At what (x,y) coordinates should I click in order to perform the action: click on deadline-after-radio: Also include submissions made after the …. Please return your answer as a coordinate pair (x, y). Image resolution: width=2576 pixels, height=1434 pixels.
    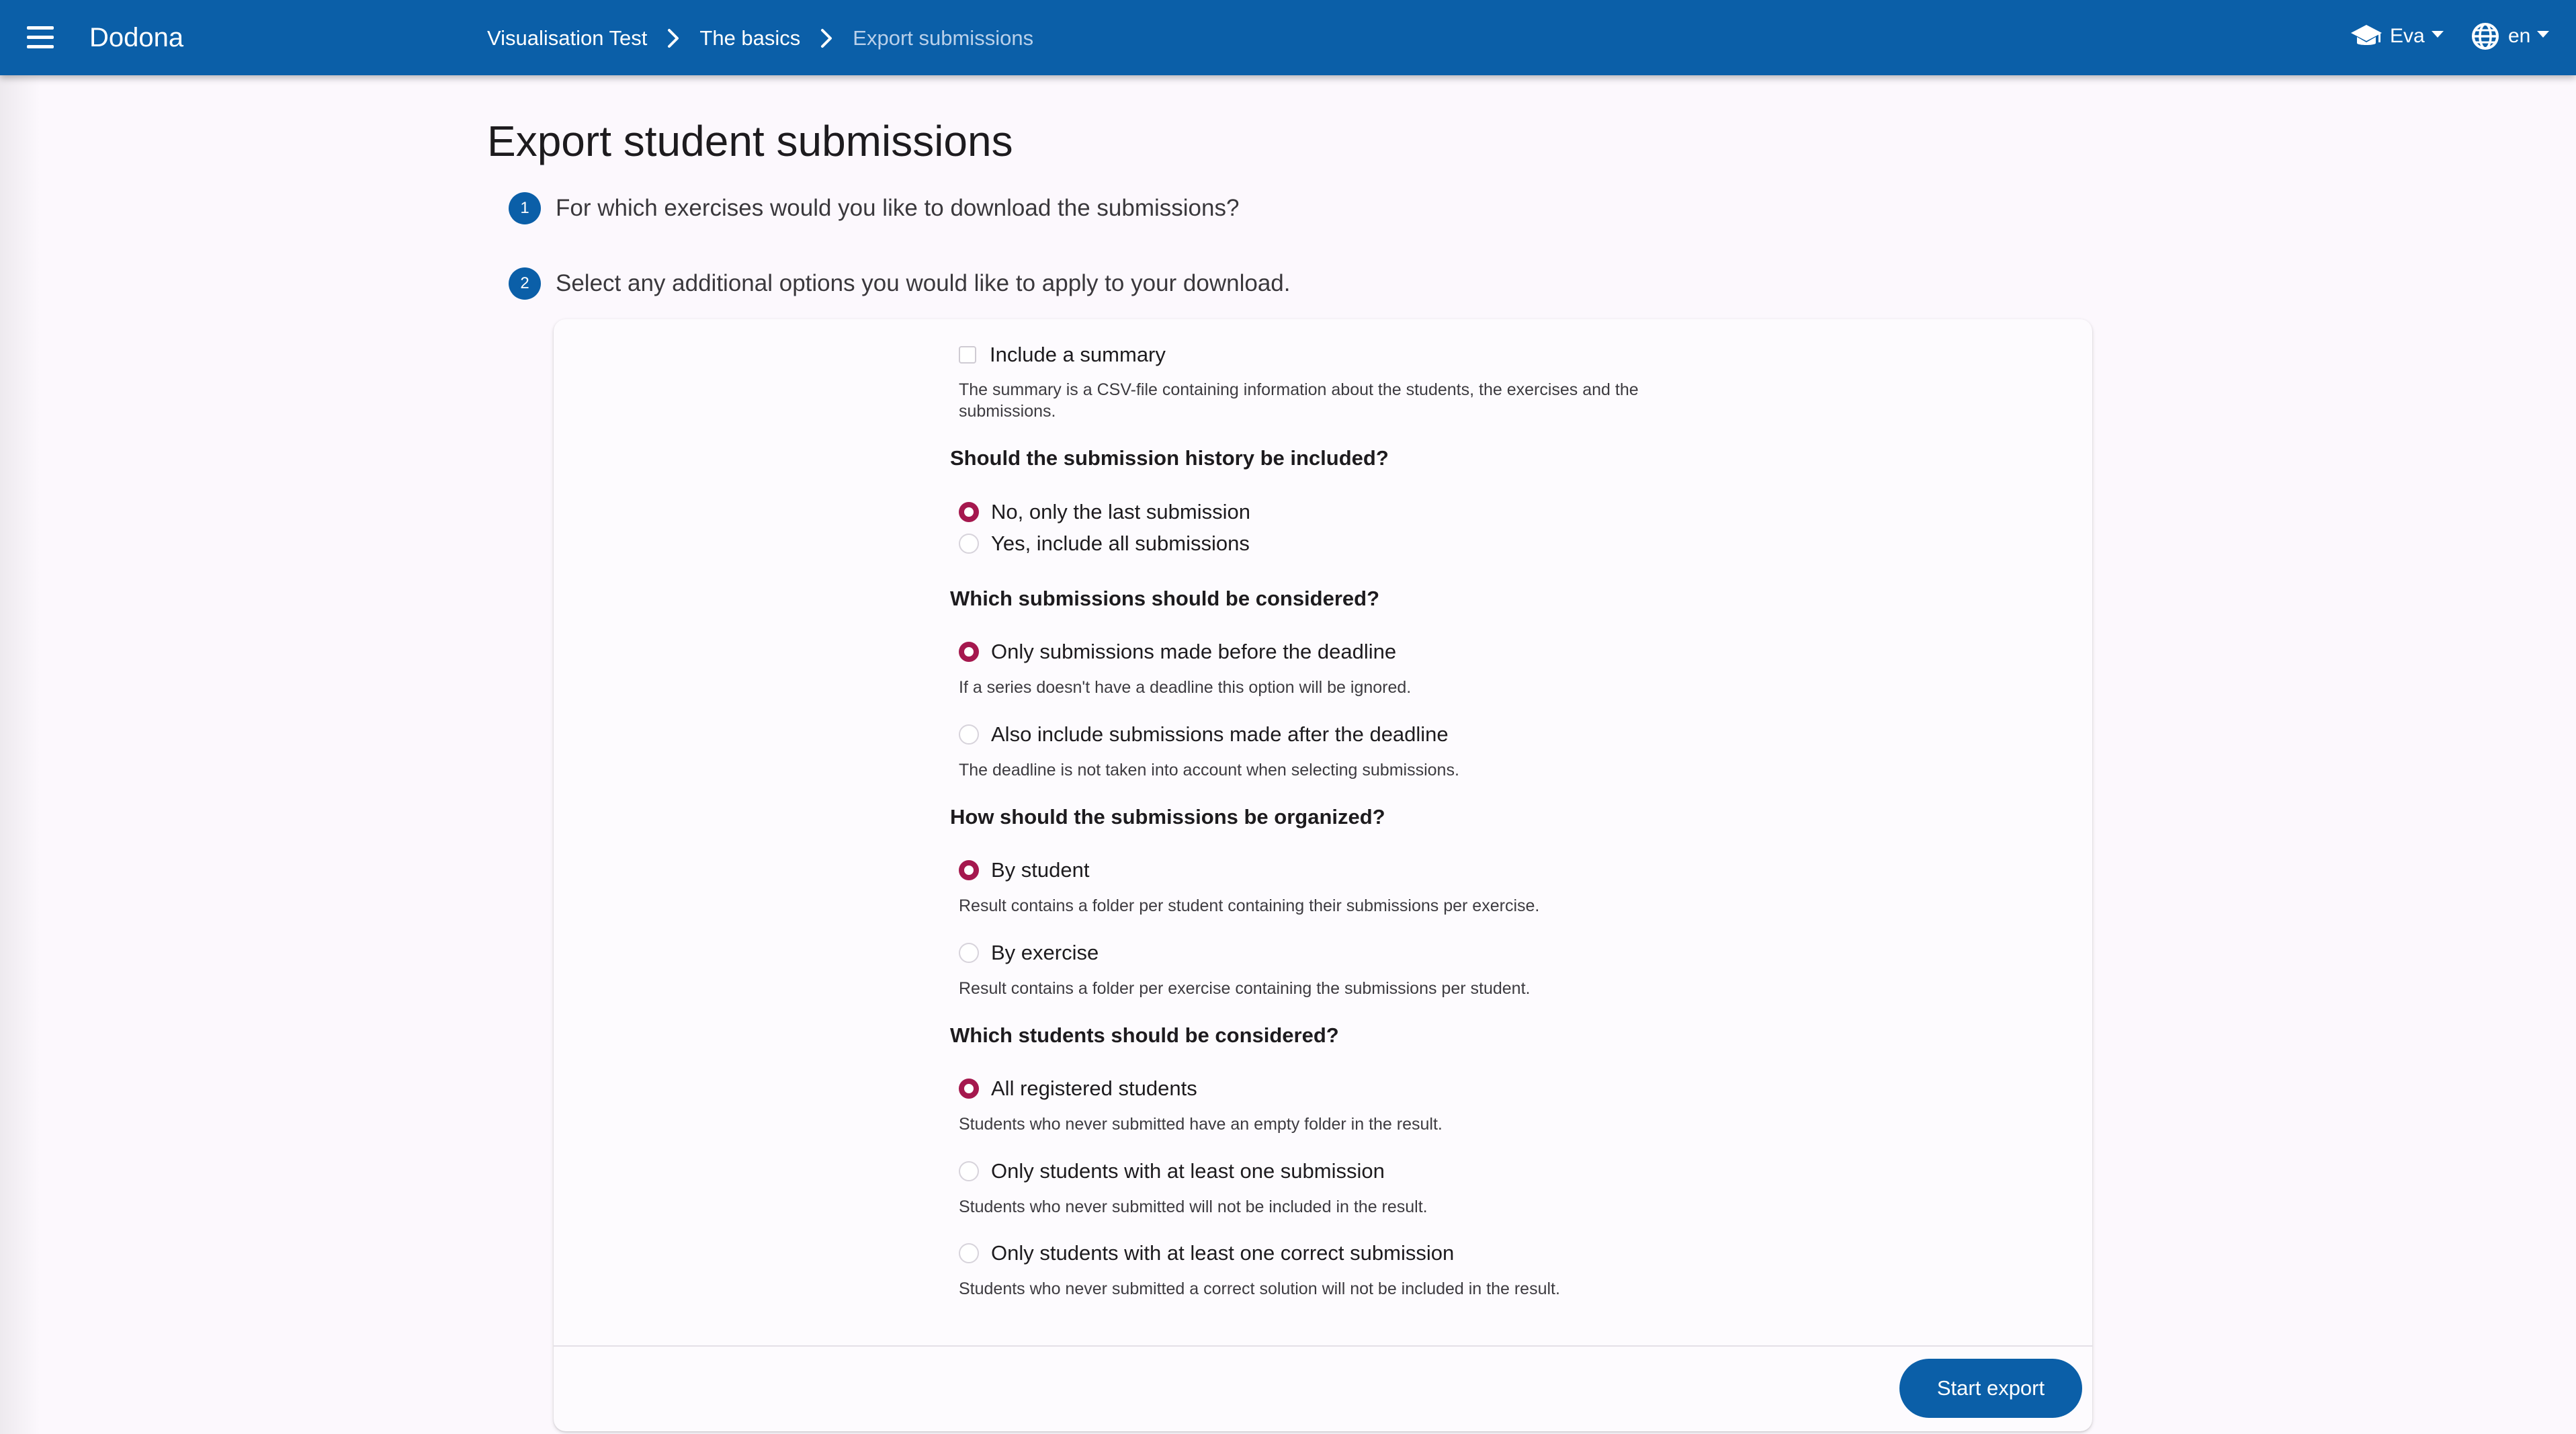
    Looking at the image, I should click on (1204, 734).